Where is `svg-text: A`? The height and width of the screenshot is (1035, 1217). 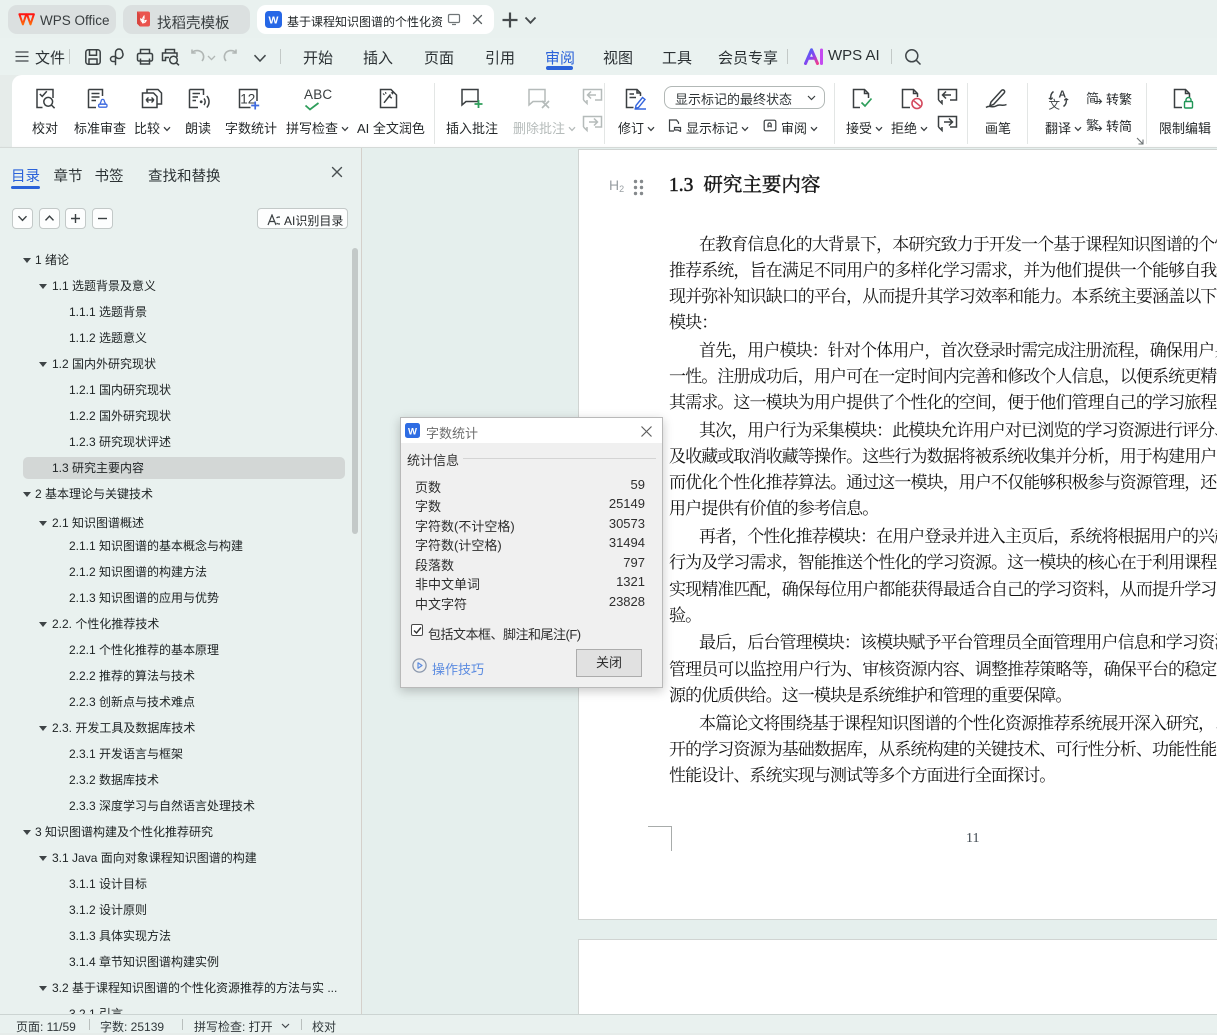
svg-text: A is located at coordinates (1063, 95).